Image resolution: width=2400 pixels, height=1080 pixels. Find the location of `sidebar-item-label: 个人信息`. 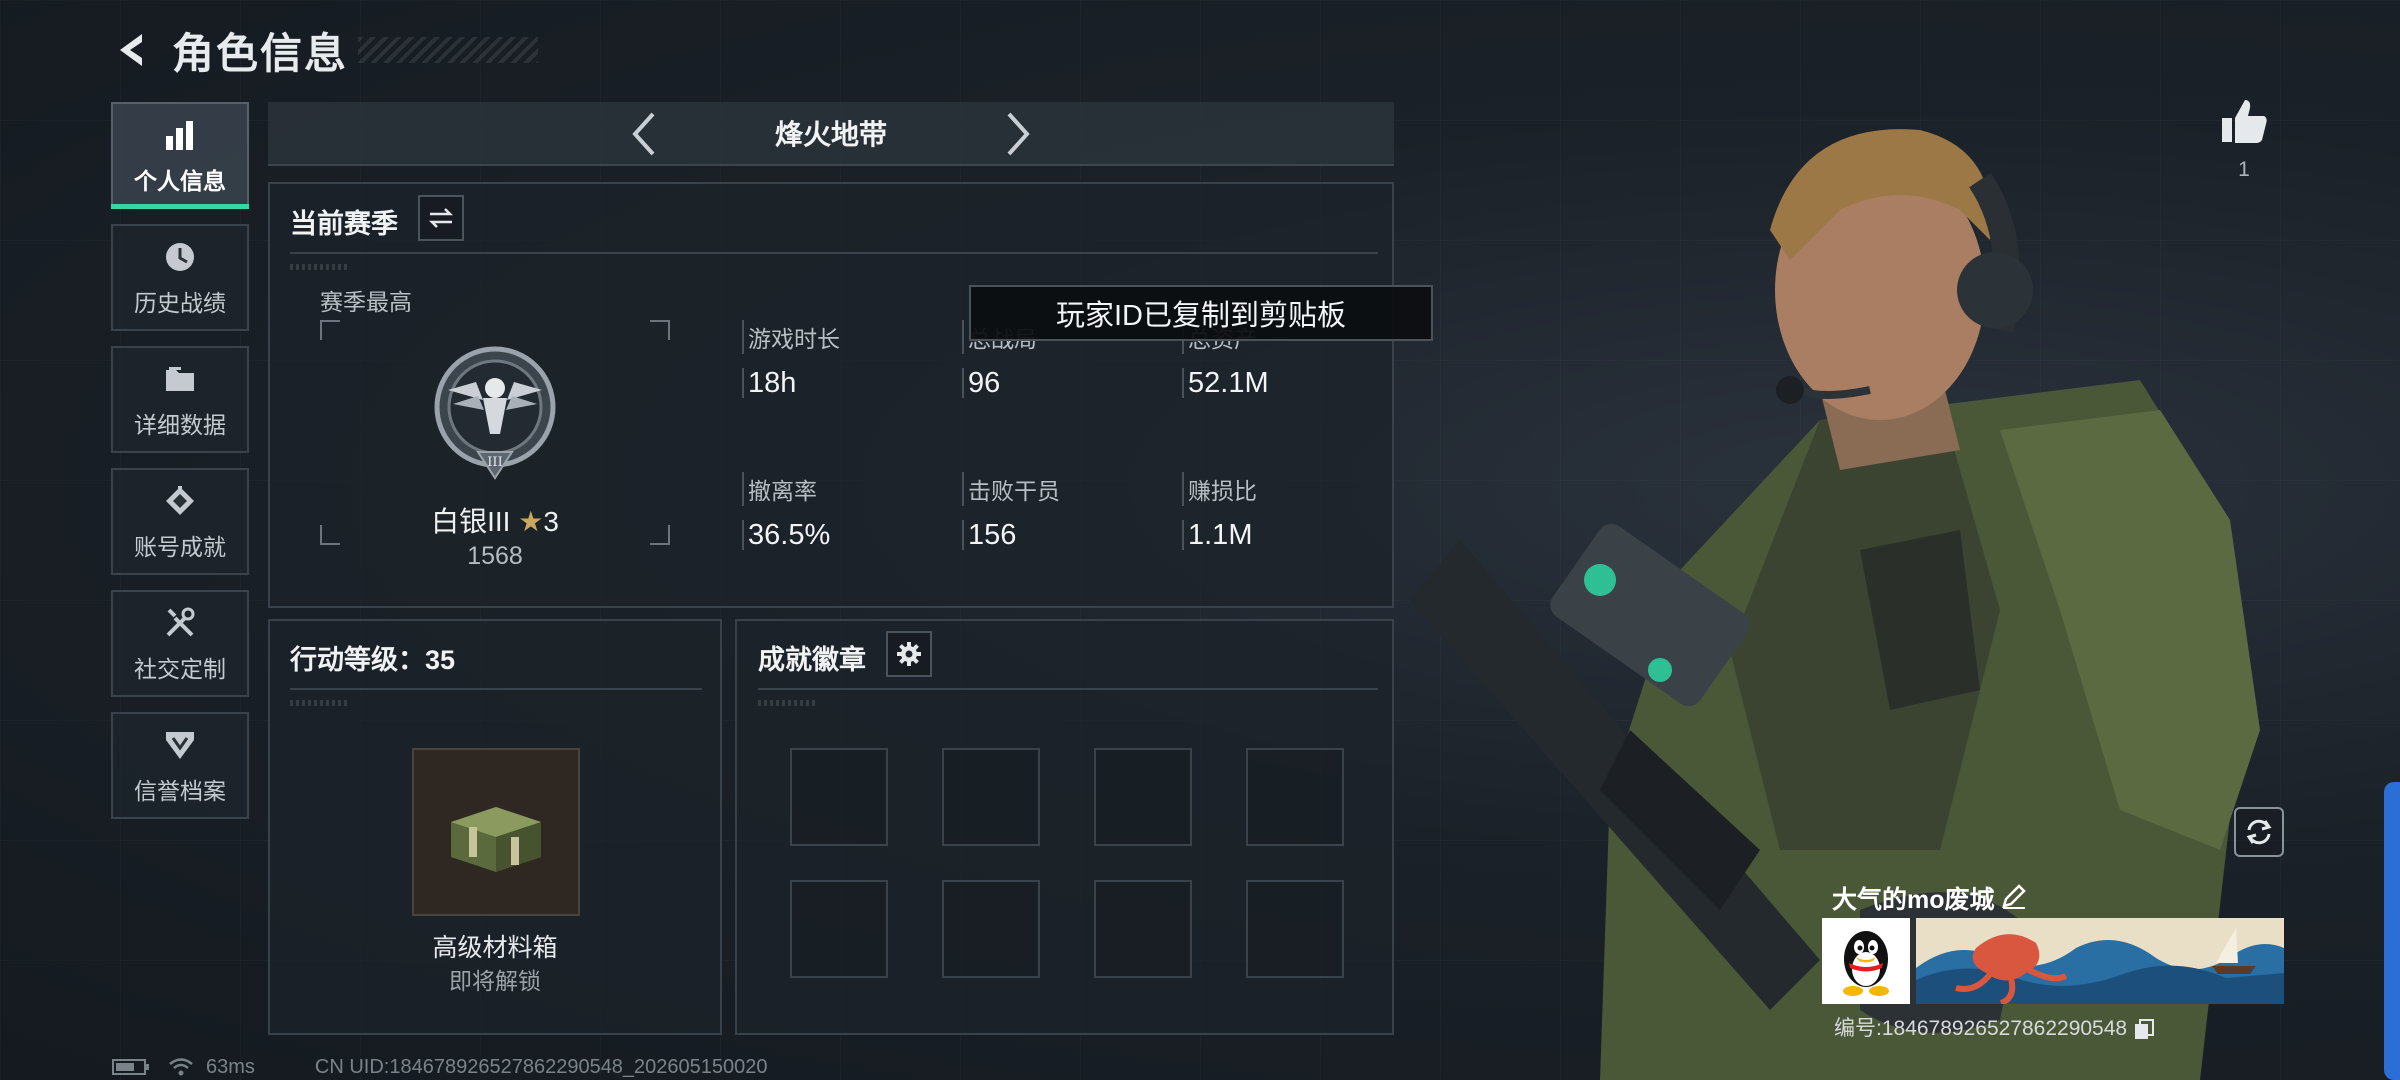

sidebar-item-label: 个人信息 is located at coordinates (180, 180).